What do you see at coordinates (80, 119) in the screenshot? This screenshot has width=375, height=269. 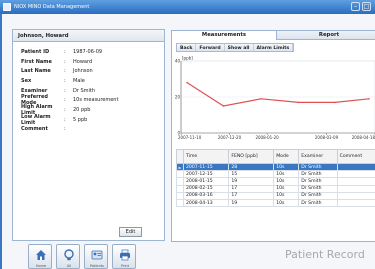 I see `patient-field-value: 5 ppb` at bounding box center [80, 119].